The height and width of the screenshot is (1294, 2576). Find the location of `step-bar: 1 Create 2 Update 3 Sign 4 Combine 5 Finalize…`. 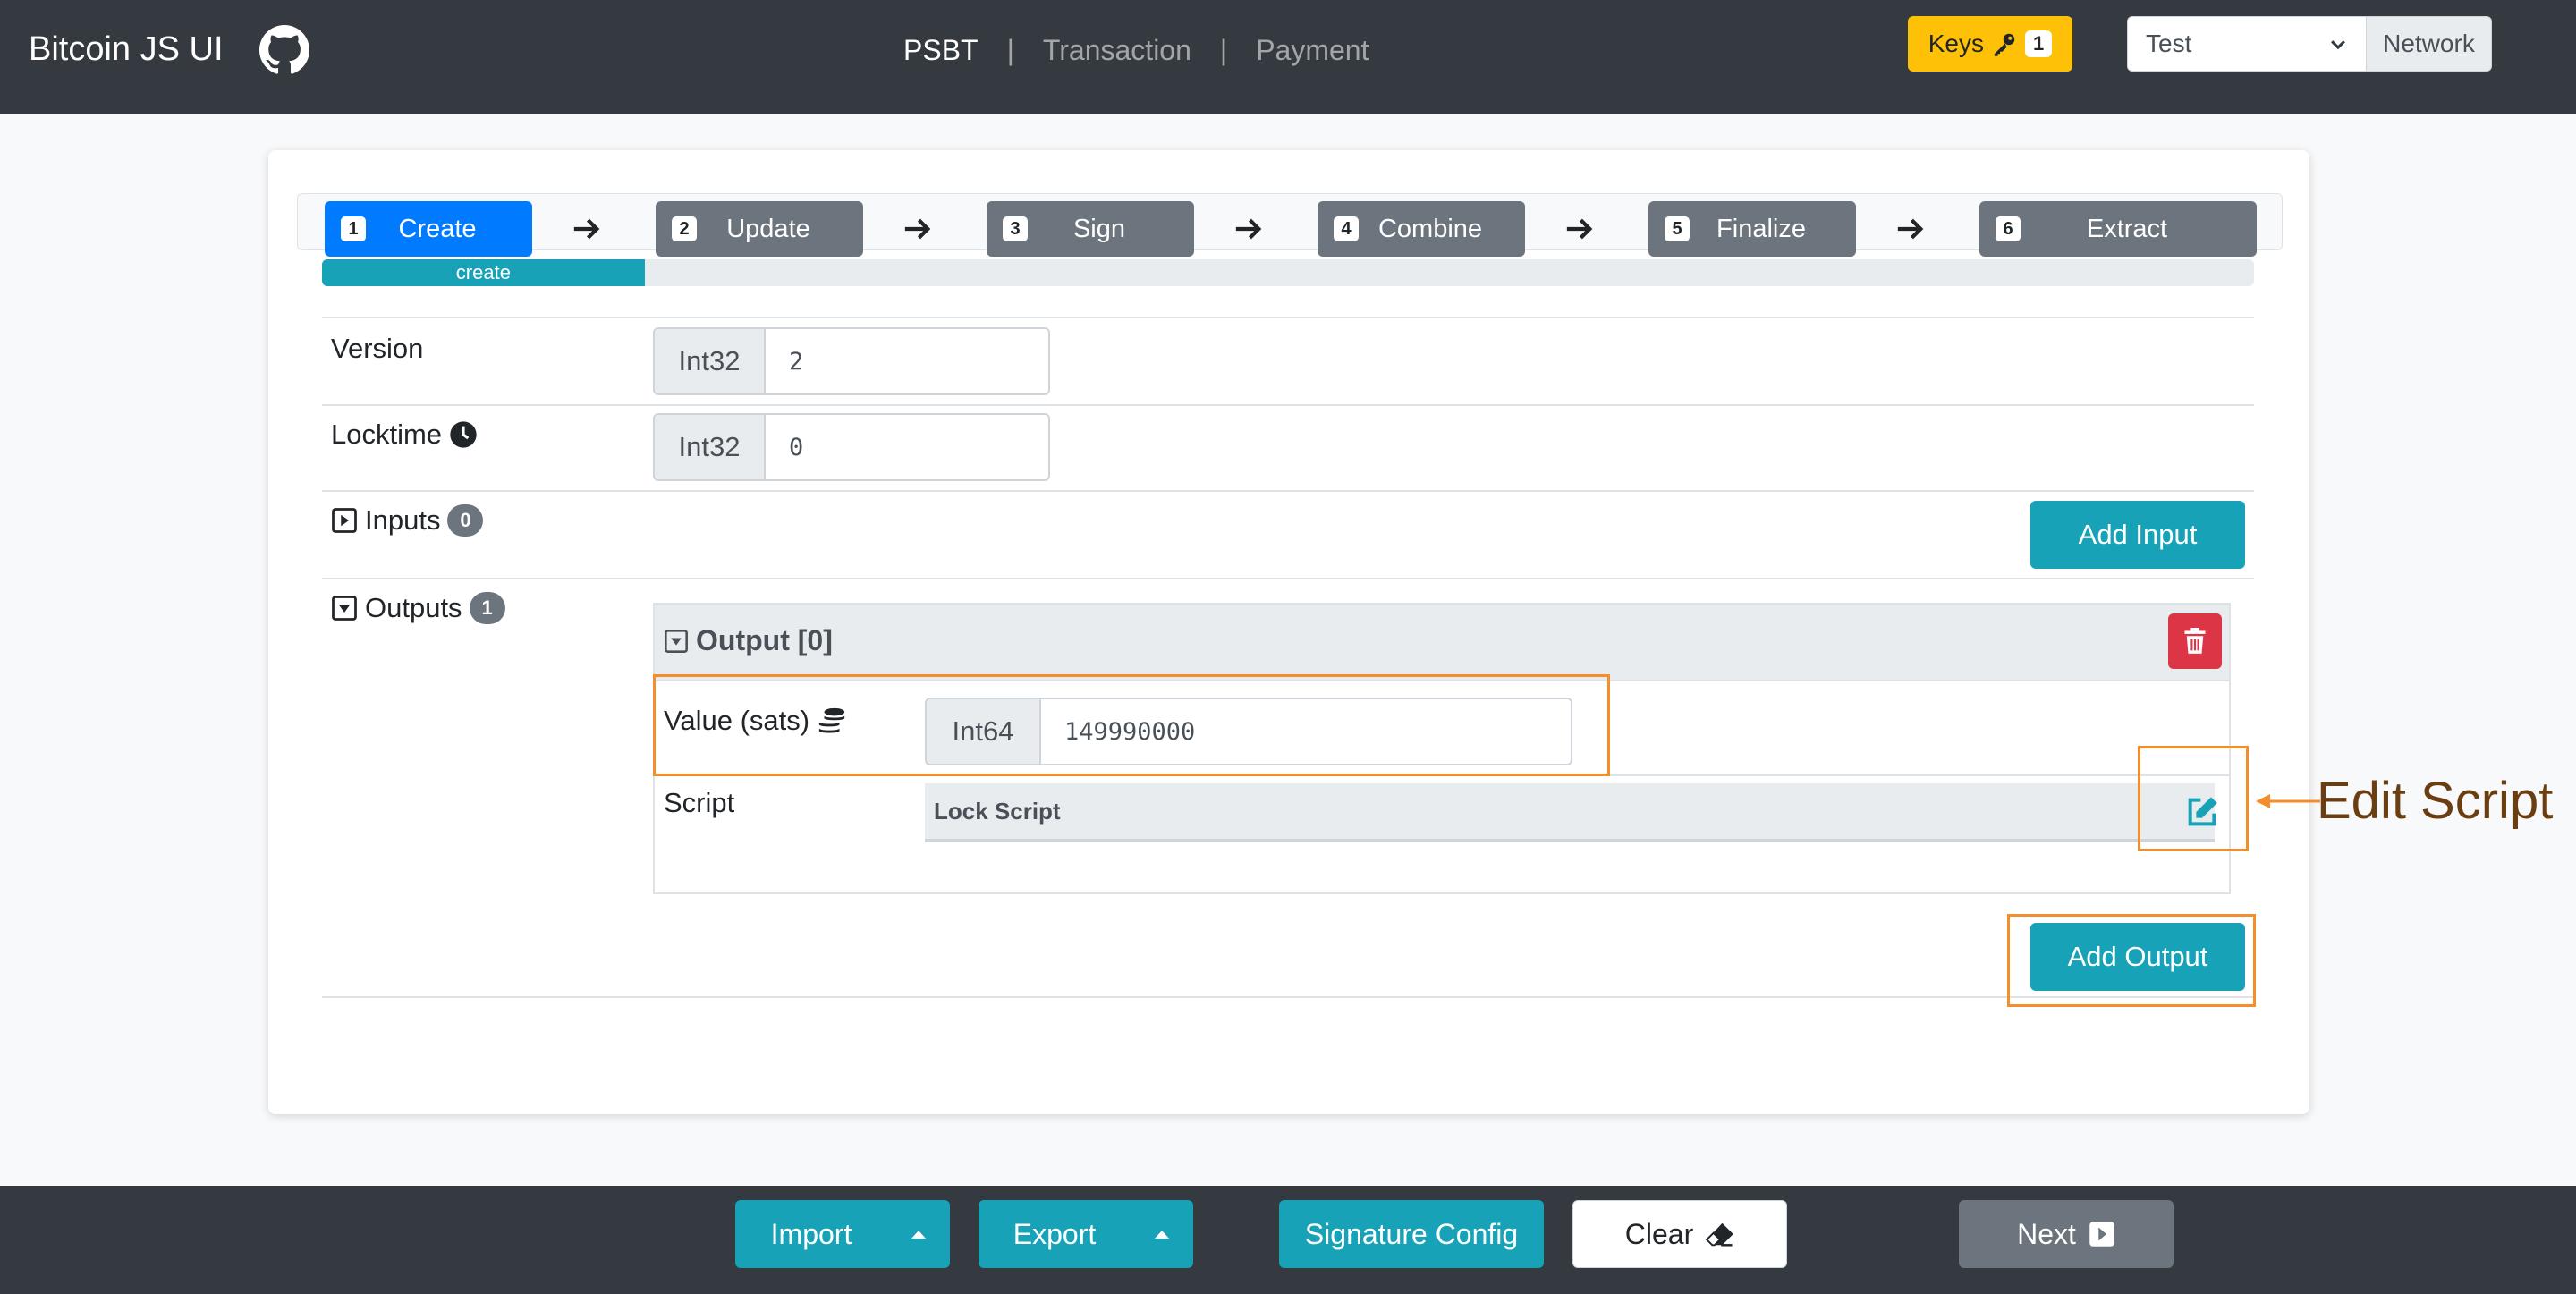

step-bar: 1 Create 2 Update 3 Sign 4 Combine 5 Finalize… is located at coordinates (1290, 225).